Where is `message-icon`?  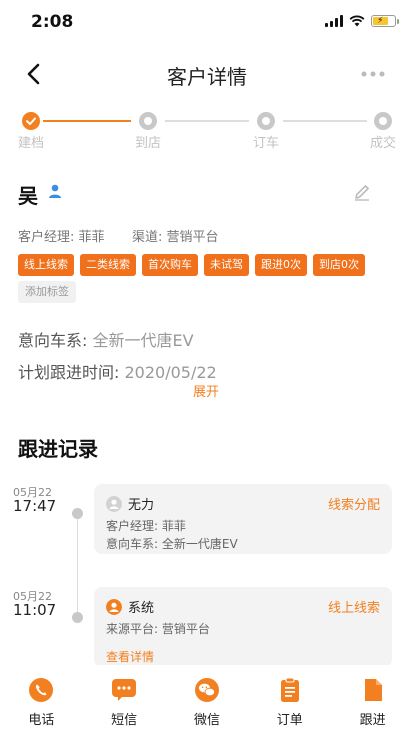 message-icon is located at coordinates (124, 690).